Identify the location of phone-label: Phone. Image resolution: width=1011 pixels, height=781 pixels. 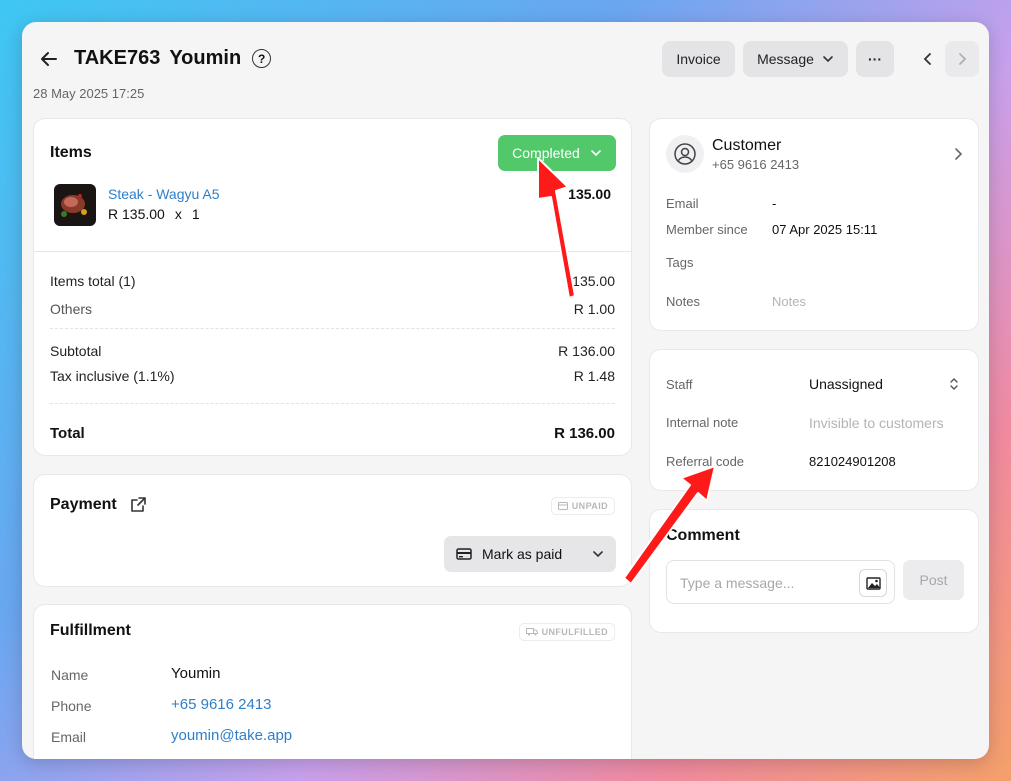
(71, 706).